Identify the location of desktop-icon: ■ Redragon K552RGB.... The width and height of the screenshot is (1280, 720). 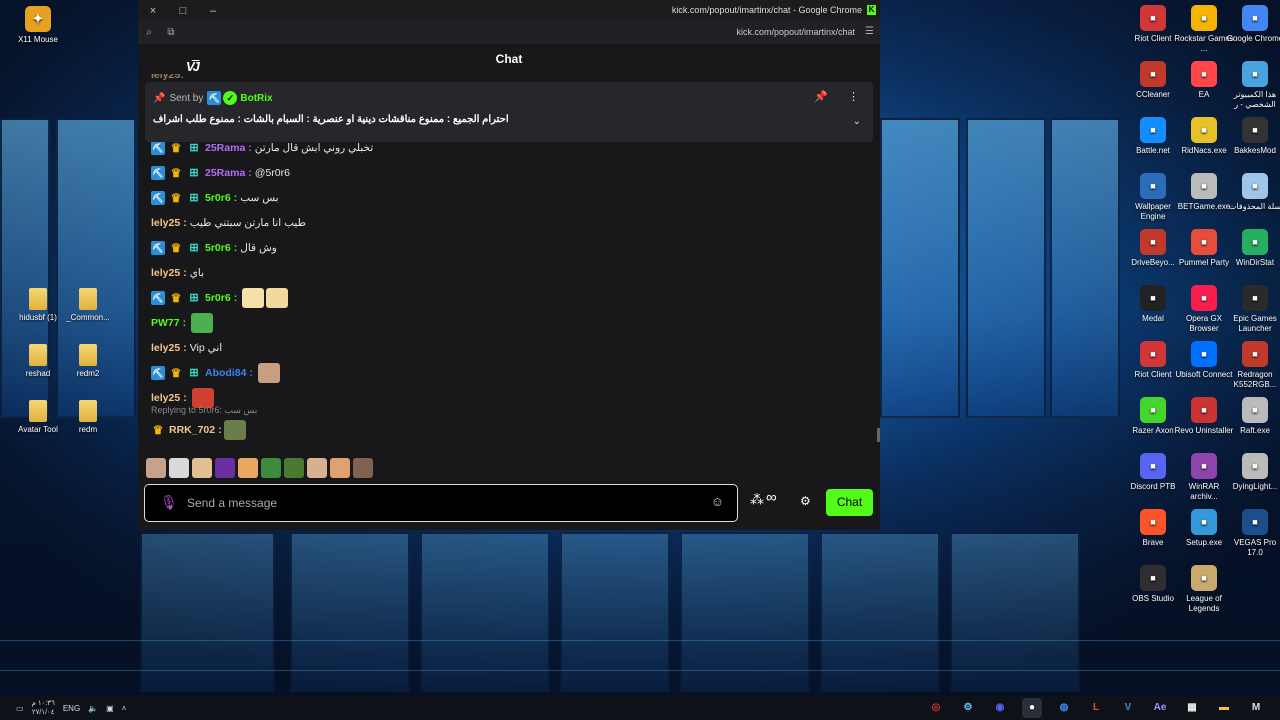
(1252, 365).